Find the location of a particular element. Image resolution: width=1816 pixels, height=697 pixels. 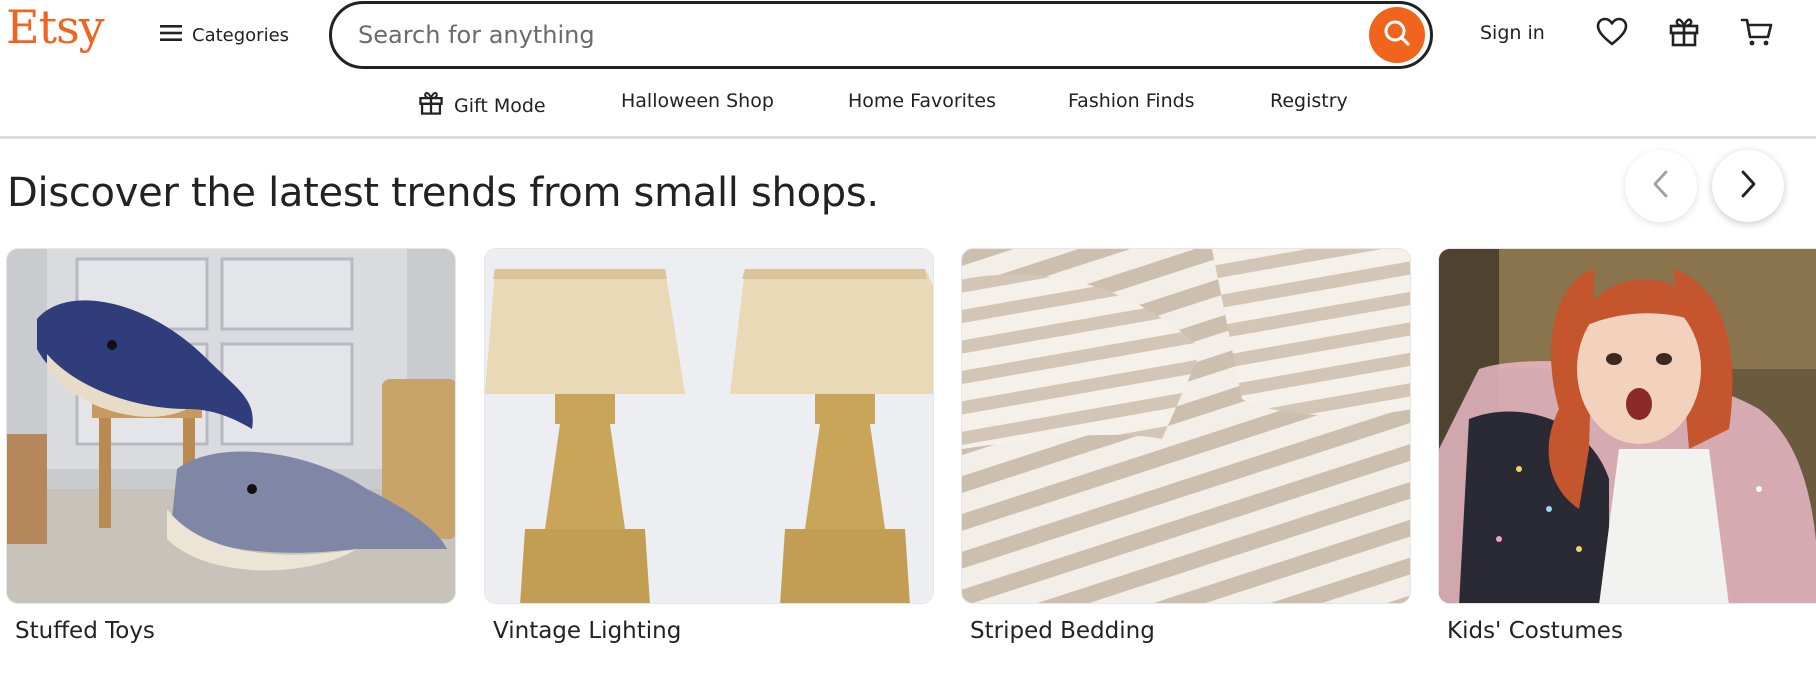

site-header: Etsy Categories Sign in is located at coordinates (908, 36).